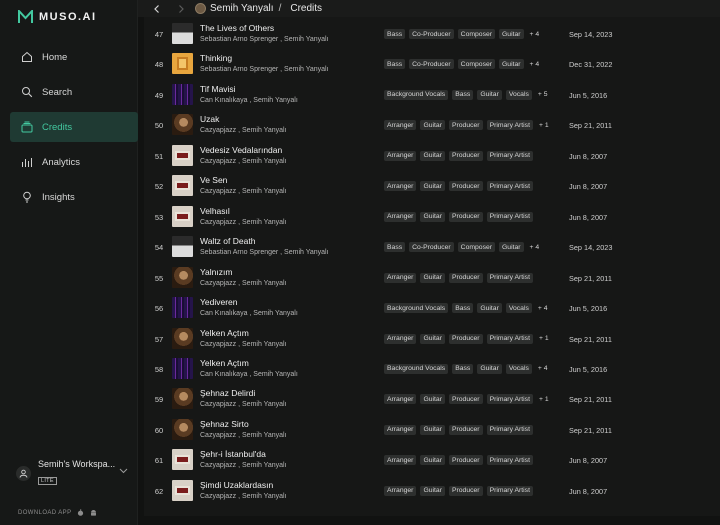 The width and height of the screenshot is (720, 525). I want to click on track-title: Uzak, so click(209, 119).